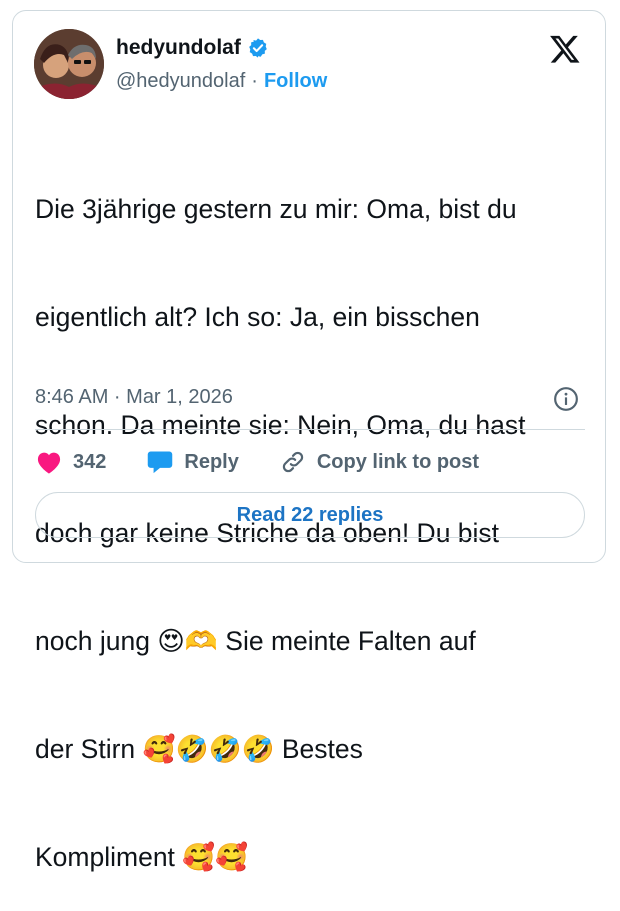 The width and height of the screenshot is (620, 911). I want to click on divider, so click(310, 429).